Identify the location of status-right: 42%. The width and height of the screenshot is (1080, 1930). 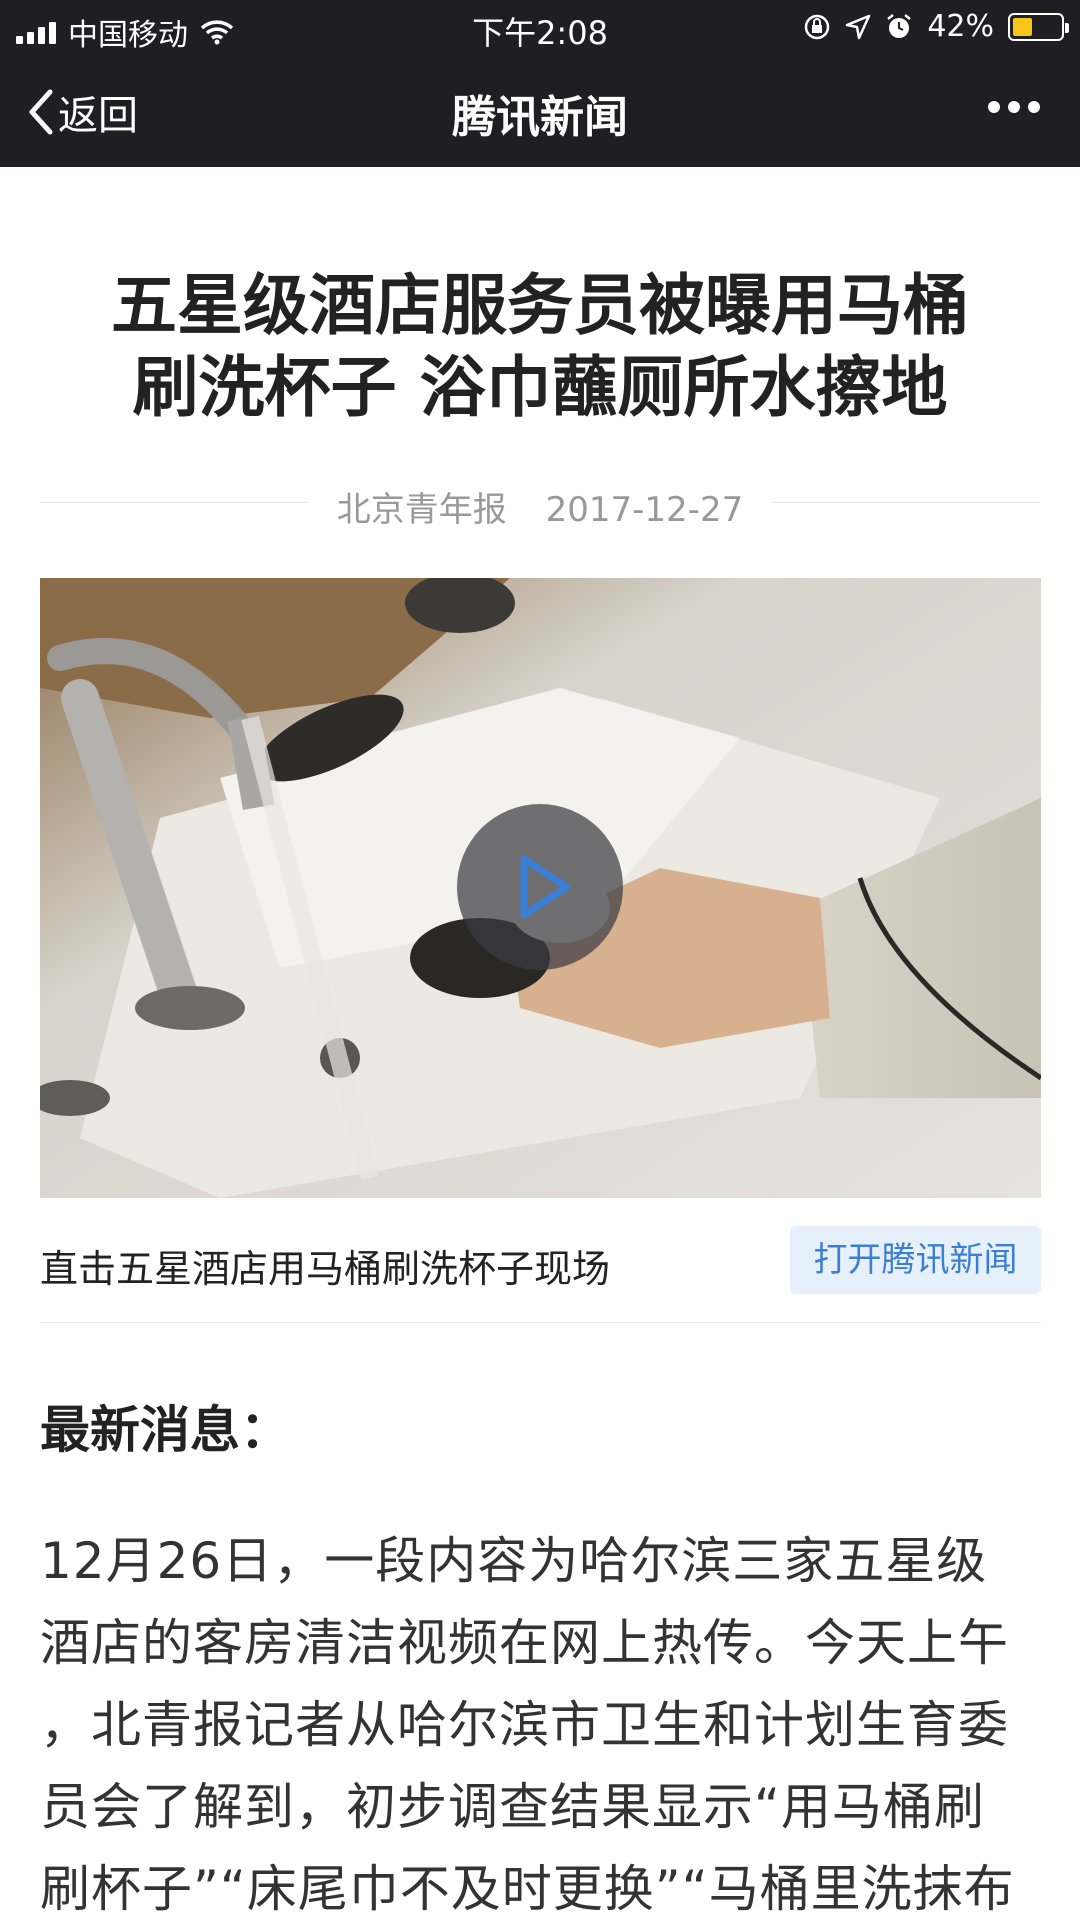
(936, 26).